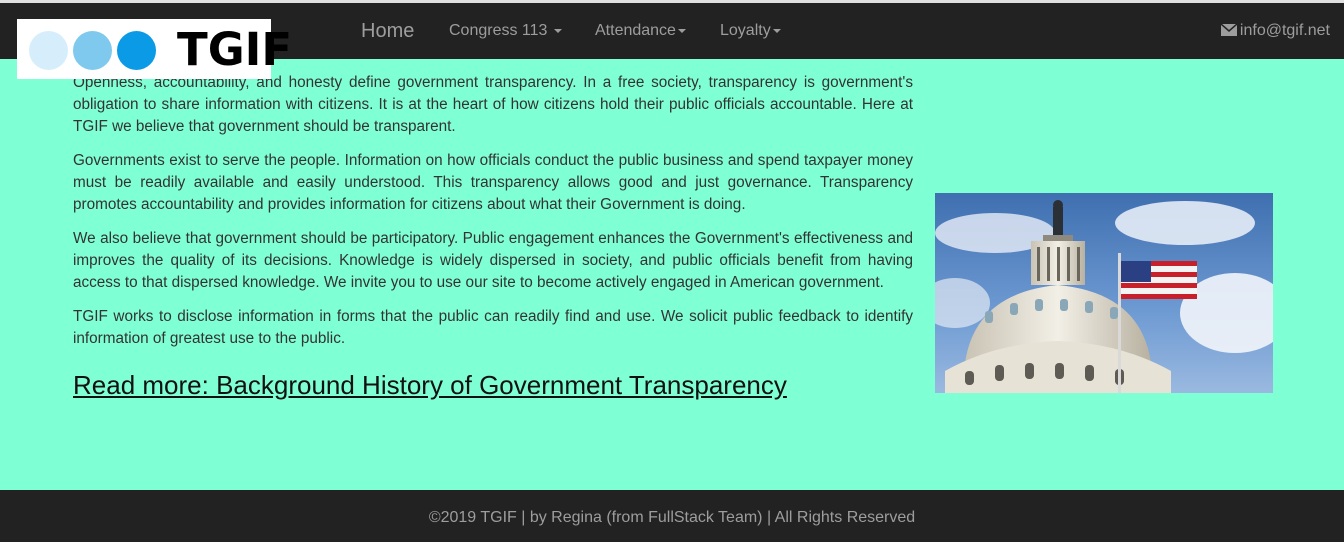  I want to click on nav-loyalty-dropdown: Loyalty, so click(750, 31).